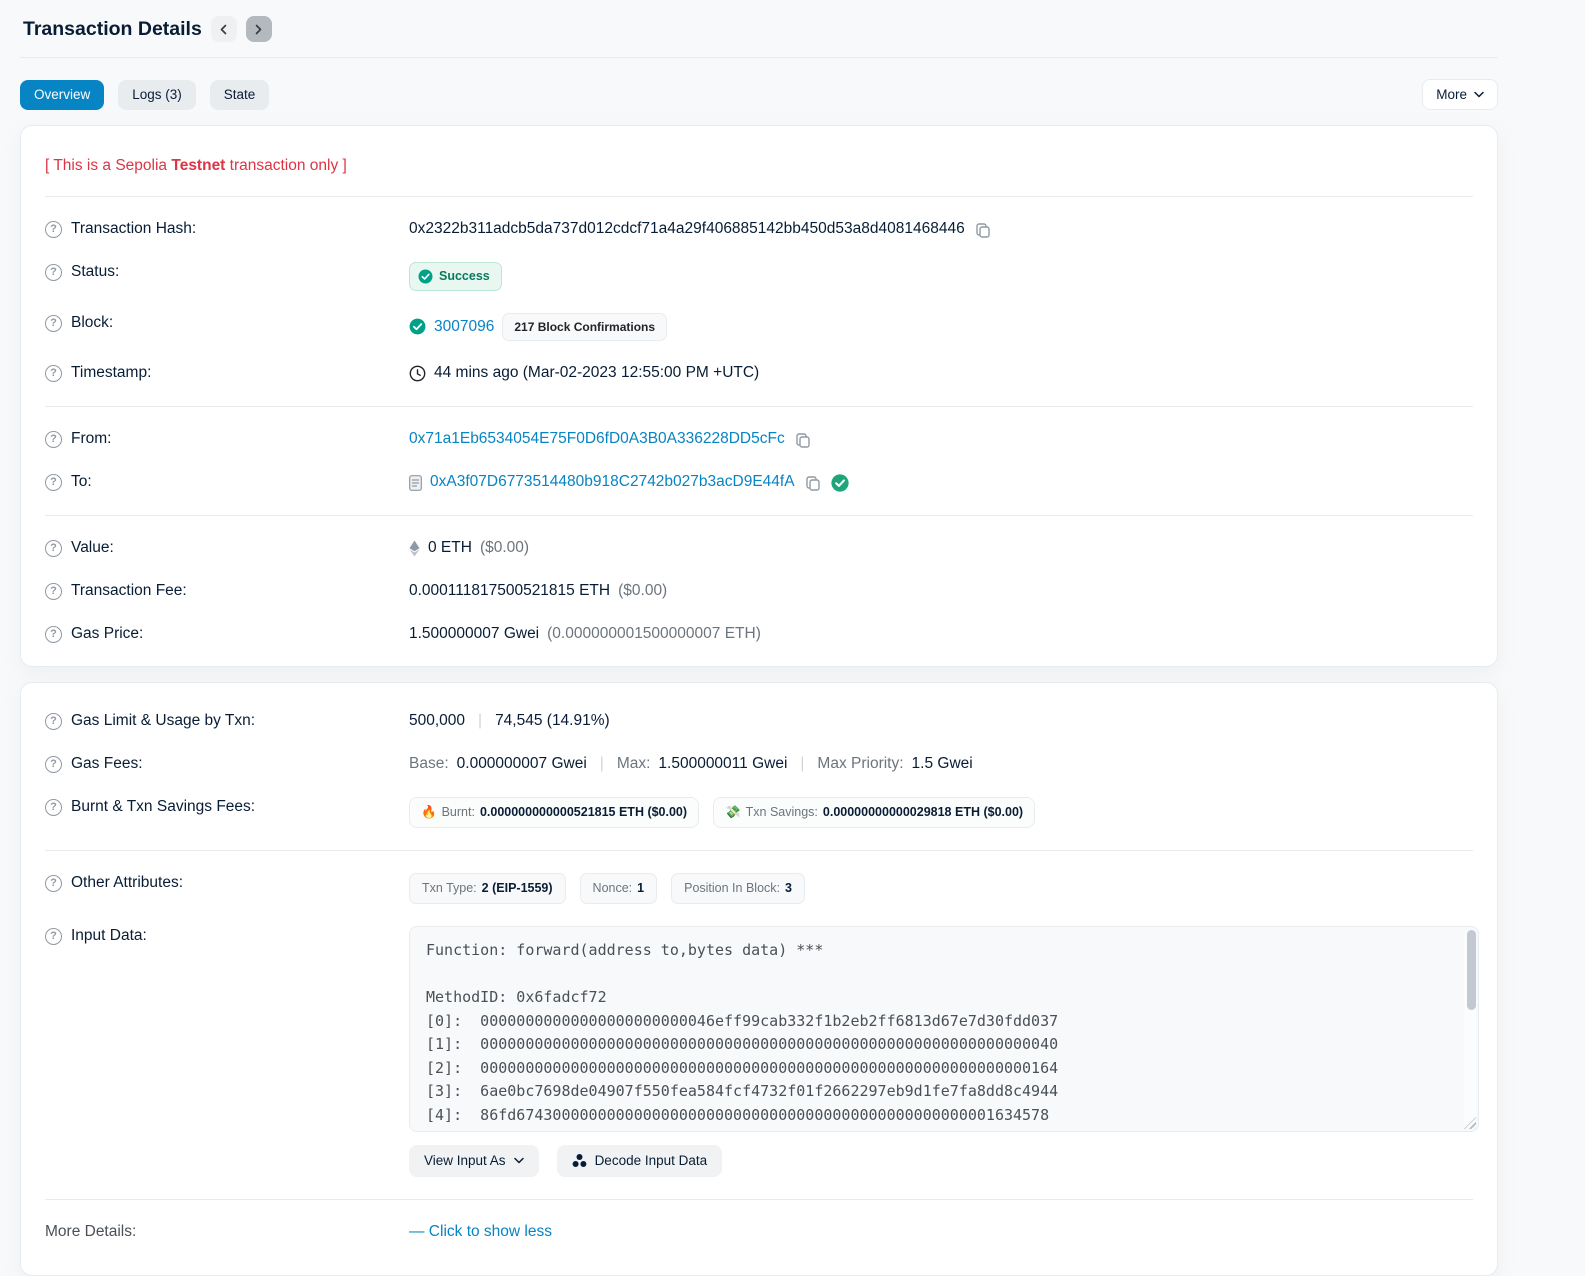  Describe the element at coordinates (92, 548) in the screenshot. I see `value-label: Value:` at that location.